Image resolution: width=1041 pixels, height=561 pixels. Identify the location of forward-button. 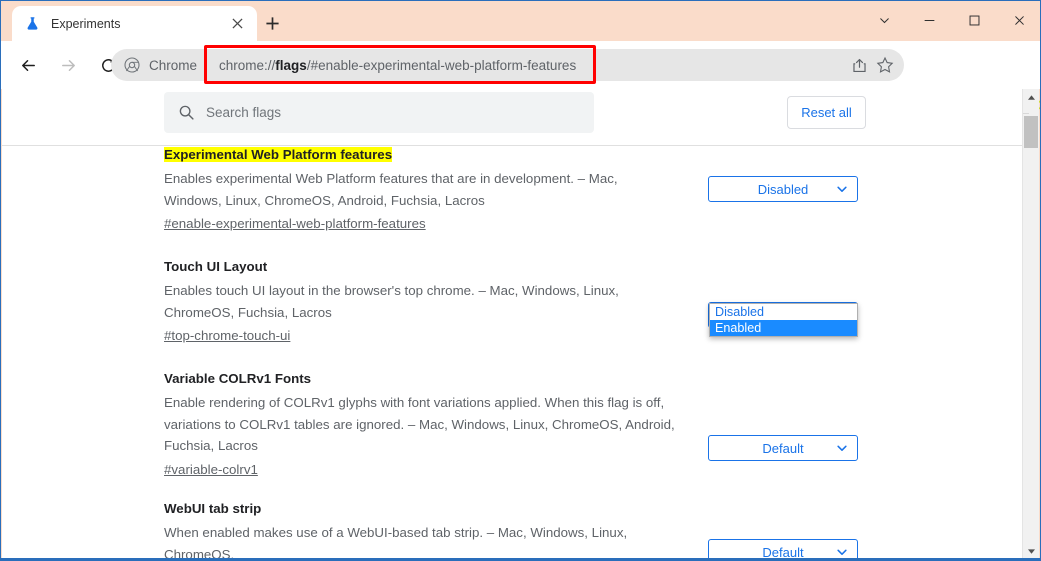
(68, 65).